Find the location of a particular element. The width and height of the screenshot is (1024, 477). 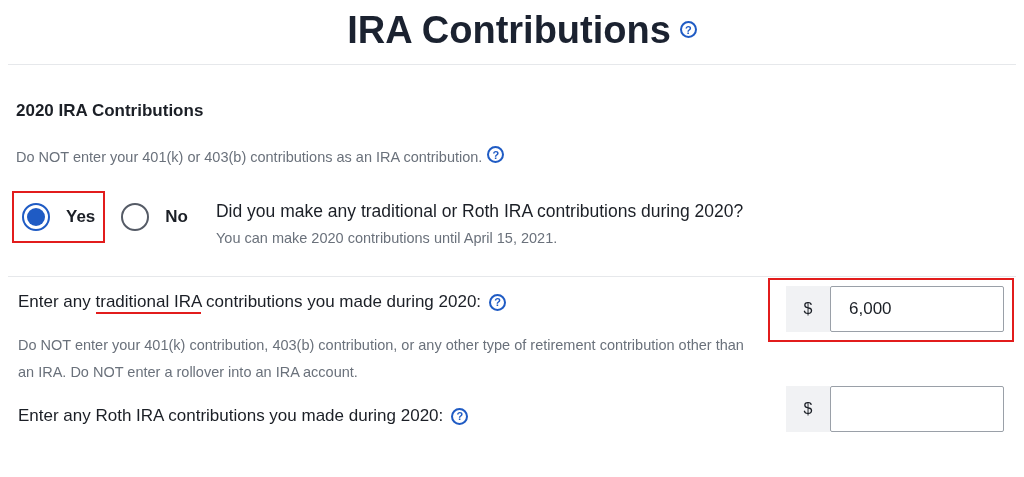

section-heading: 2020 IRA Contributions is located at coordinates (110, 111).